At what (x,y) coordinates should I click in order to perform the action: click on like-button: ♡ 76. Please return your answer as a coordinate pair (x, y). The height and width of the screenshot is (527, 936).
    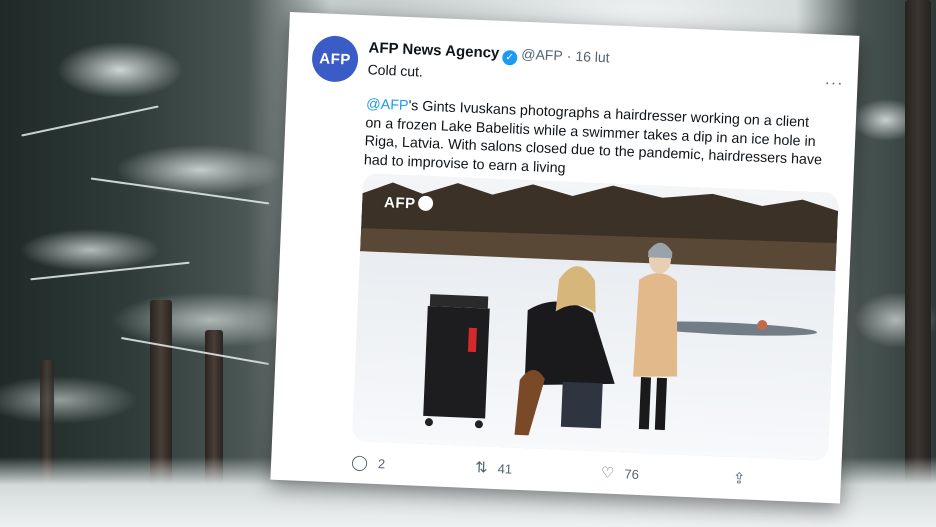
    Looking at the image, I should click on (620, 473).